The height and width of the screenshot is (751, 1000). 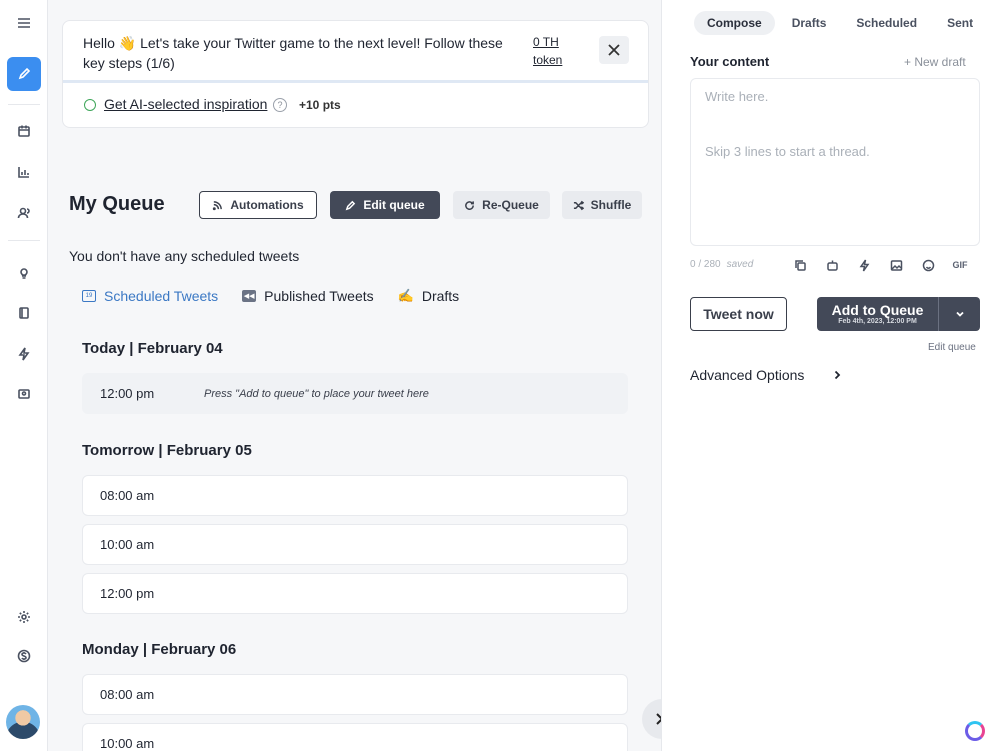 I want to click on users-icon, so click(x=24, y=213).